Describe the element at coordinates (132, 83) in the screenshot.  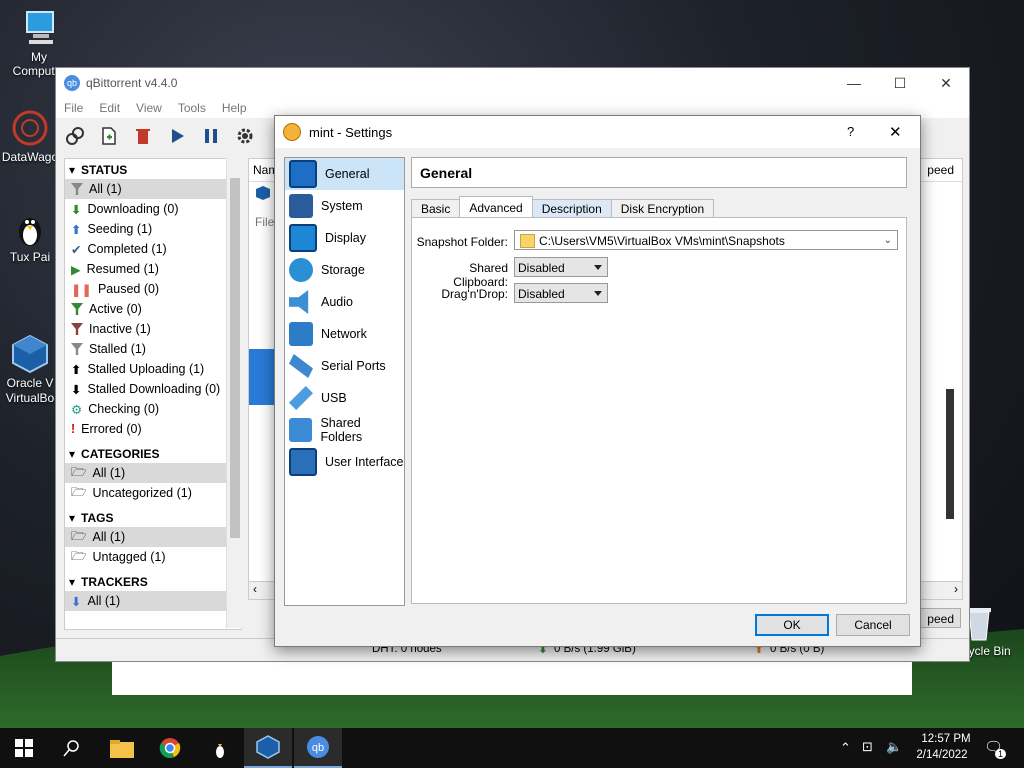
I see `qbittorrent-title: qBittorrent v4.4.0` at that location.